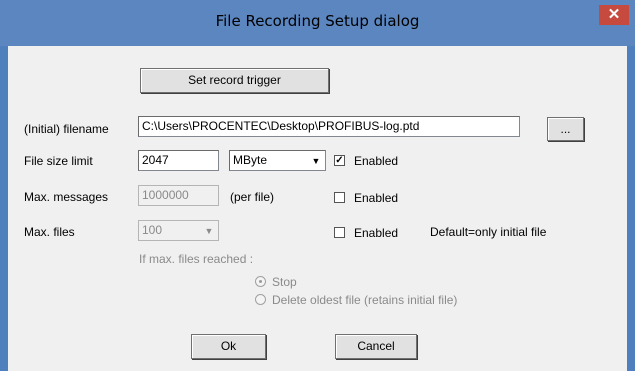 This screenshot has width=635, height=371. I want to click on set-record-trigger-label: Set record trigger, so click(234, 80).